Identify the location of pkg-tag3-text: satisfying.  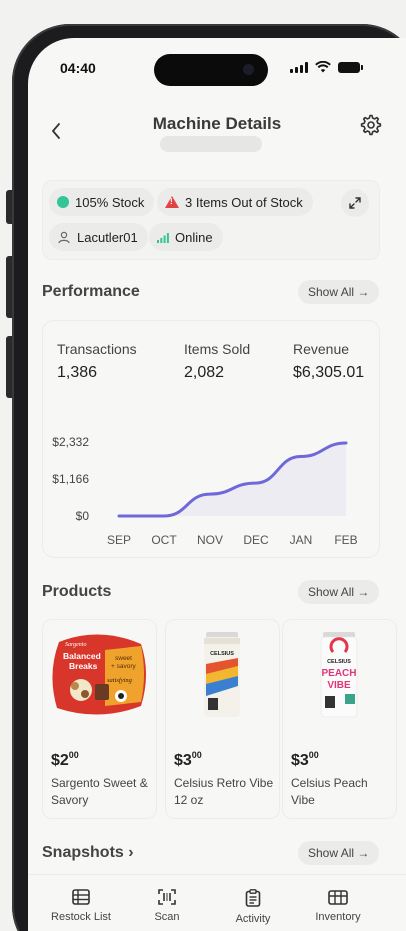
(120, 680).